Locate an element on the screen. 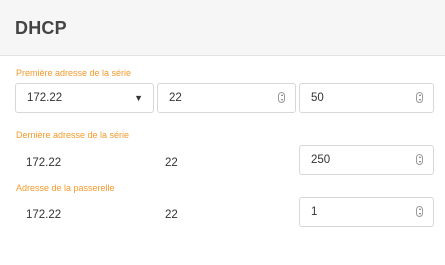 The height and width of the screenshot is (265, 445). last-address-octet4-value: 250 is located at coordinates (321, 160).